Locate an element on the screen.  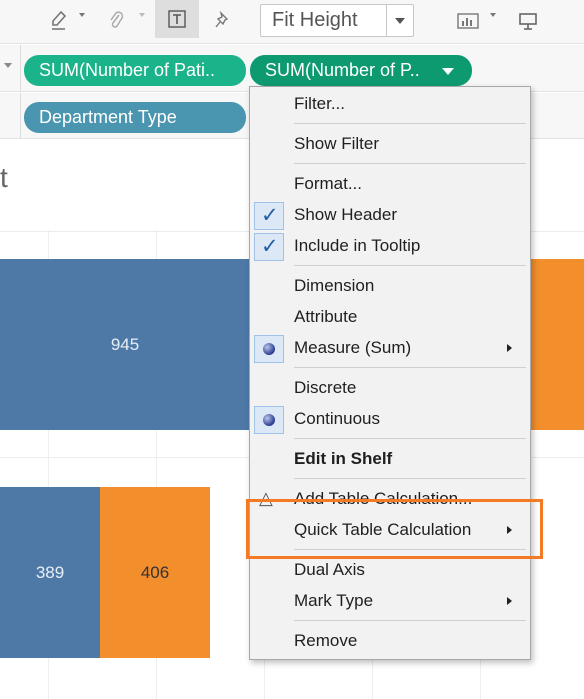
highlighter-icon is located at coordinates (59, 21).